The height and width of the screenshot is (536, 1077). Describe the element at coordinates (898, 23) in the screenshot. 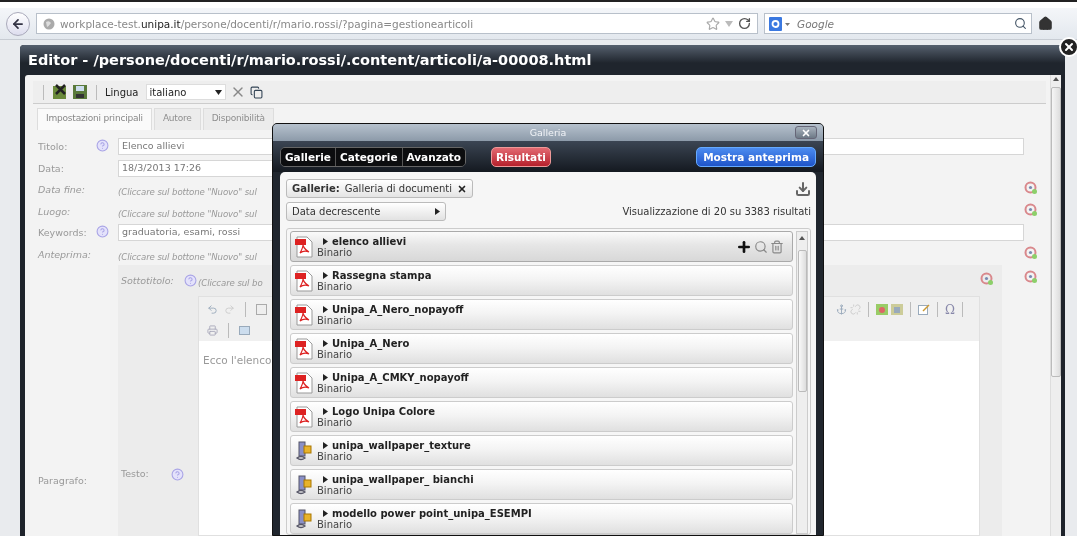

I see `search-box: Google` at that location.